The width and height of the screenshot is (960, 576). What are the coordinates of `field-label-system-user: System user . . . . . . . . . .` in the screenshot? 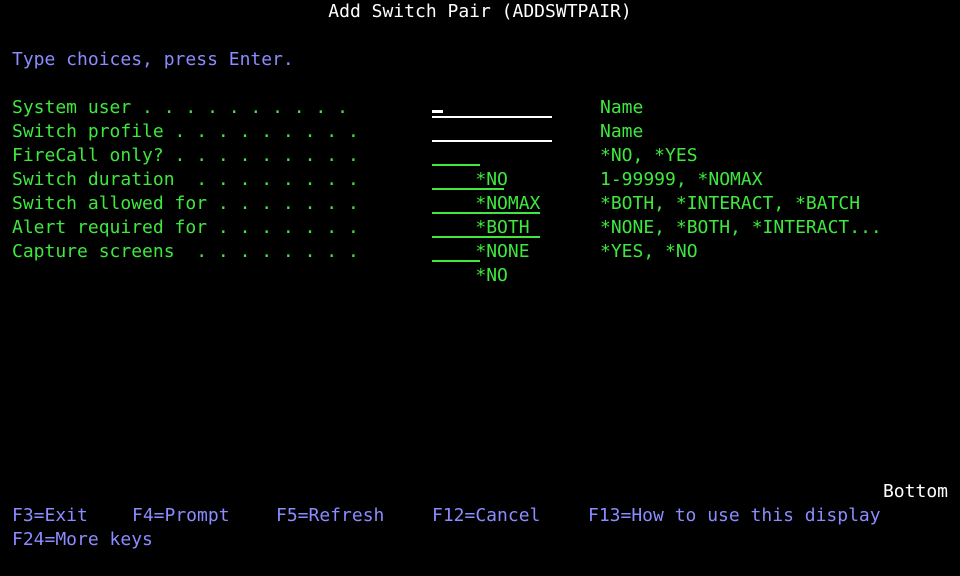 It's located at (185, 107).